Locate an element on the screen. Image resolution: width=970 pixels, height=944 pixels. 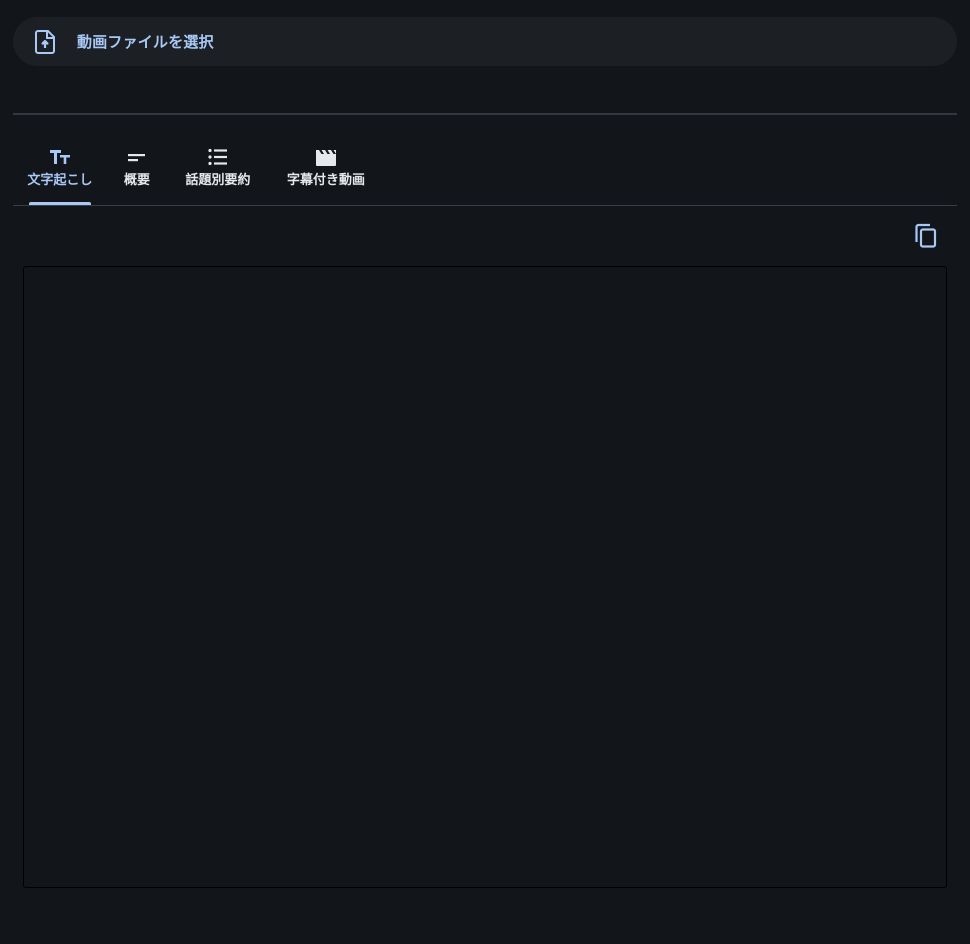
select-video-file-button: 動画ファイルを選択 is located at coordinates (485, 41).